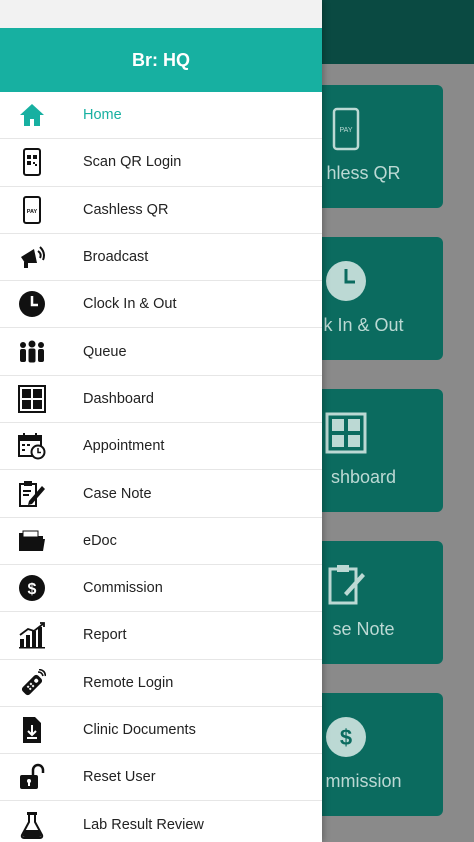  What do you see at coordinates (32, 352) in the screenshot?
I see `people-queue-icon` at bounding box center [32, 352].